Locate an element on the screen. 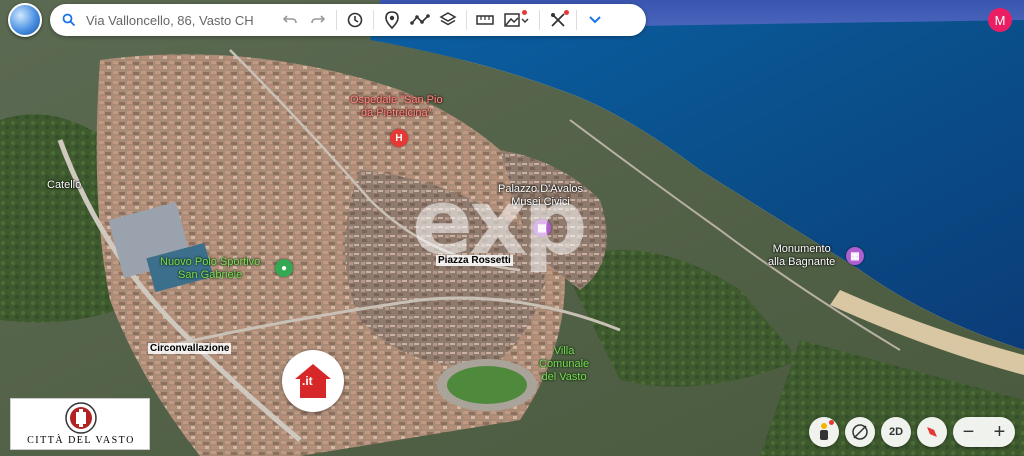 The image size is (1024, 456). path-icon is located at coordinates (420, 19).